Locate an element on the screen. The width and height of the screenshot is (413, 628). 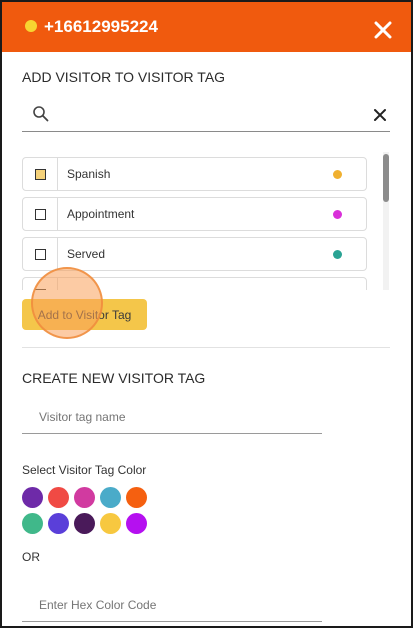
tag-row-partial is located at coordinates (194, 283).